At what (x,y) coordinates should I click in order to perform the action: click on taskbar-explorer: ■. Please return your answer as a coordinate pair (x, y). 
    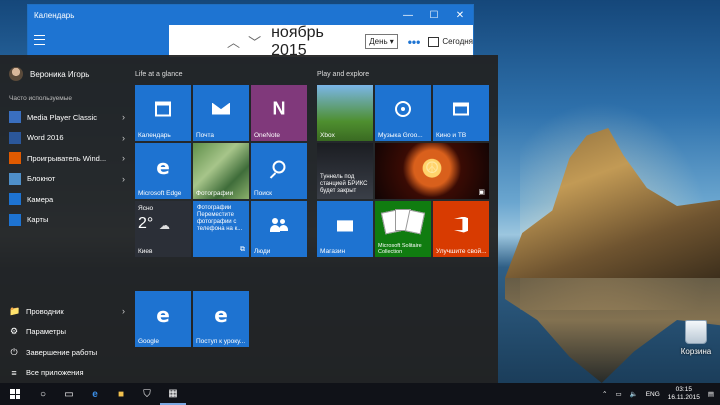
    Looking at the image, I should click on (121, 394).